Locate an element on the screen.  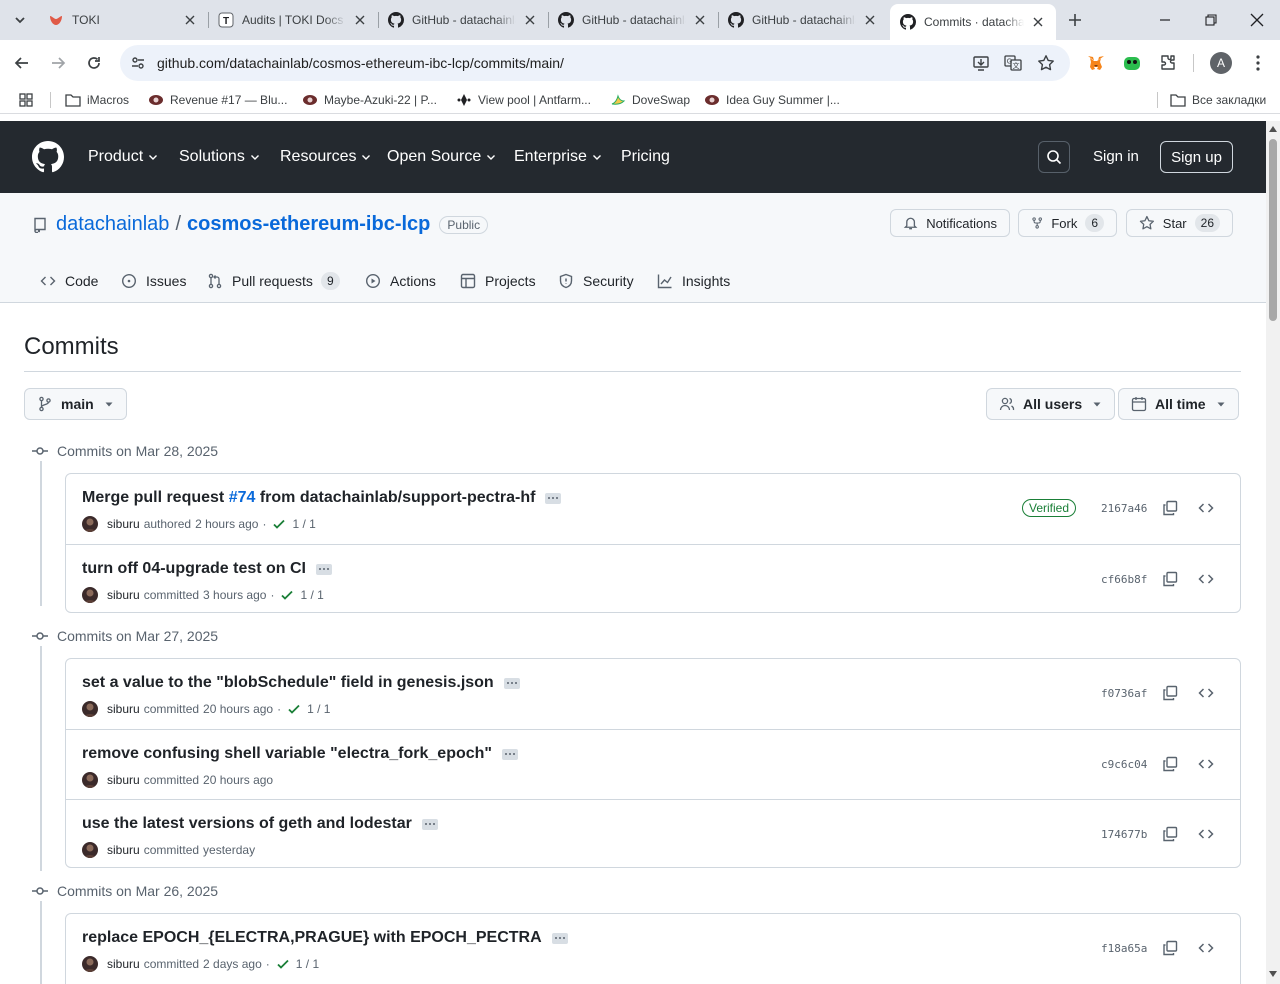
tab-search-button is located at coordinates (20, 20).